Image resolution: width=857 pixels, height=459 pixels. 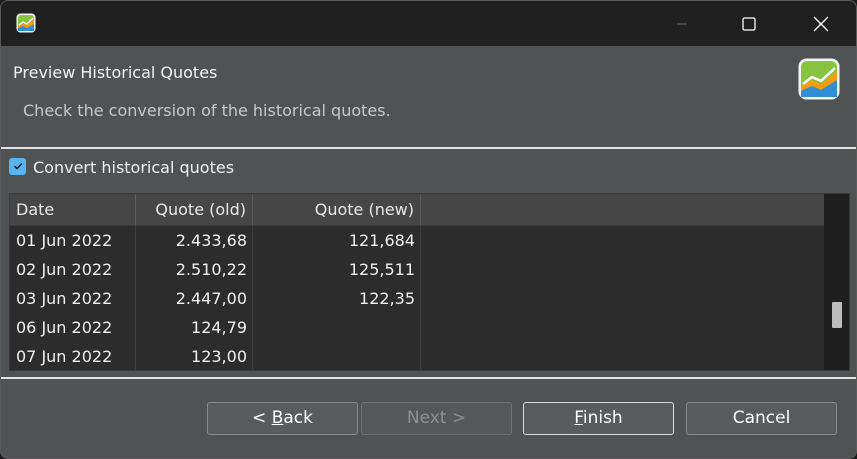 I want to click on finish-button-mnemonic: F, so click(x=578, y=418).